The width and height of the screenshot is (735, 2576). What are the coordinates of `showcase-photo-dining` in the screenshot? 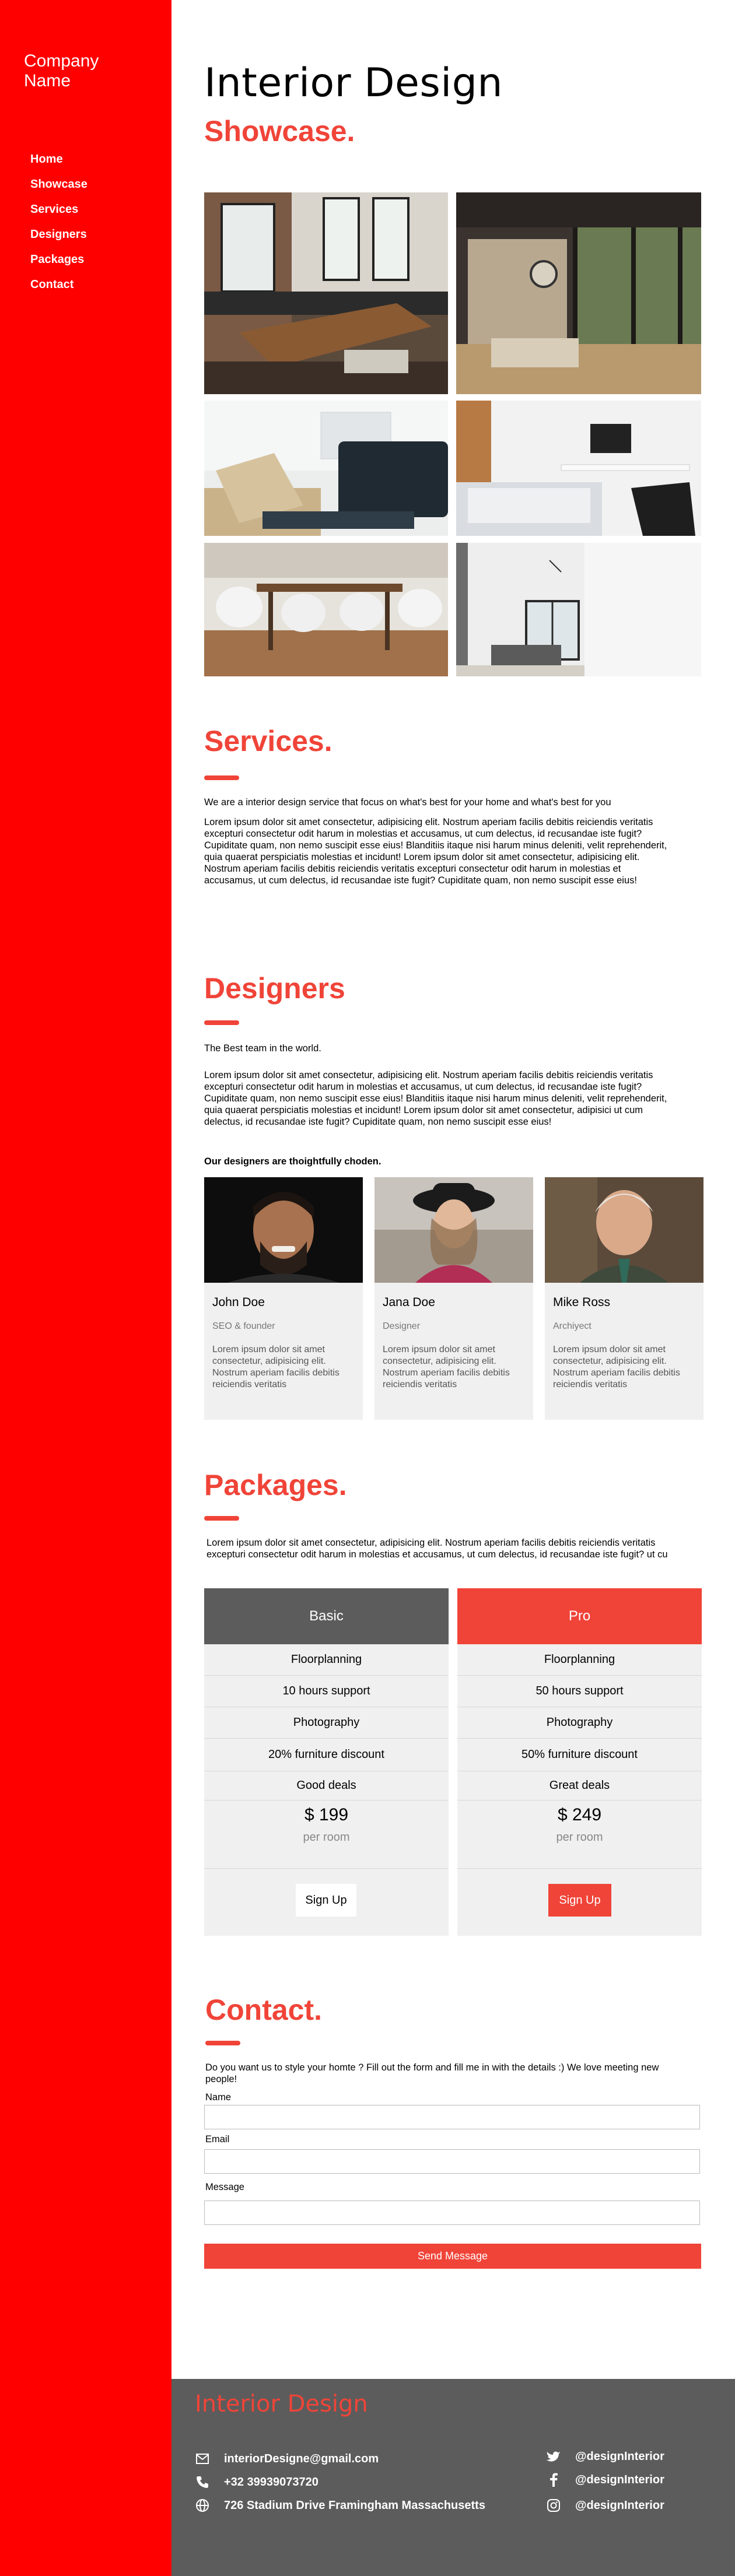 It's located at (326, 609).